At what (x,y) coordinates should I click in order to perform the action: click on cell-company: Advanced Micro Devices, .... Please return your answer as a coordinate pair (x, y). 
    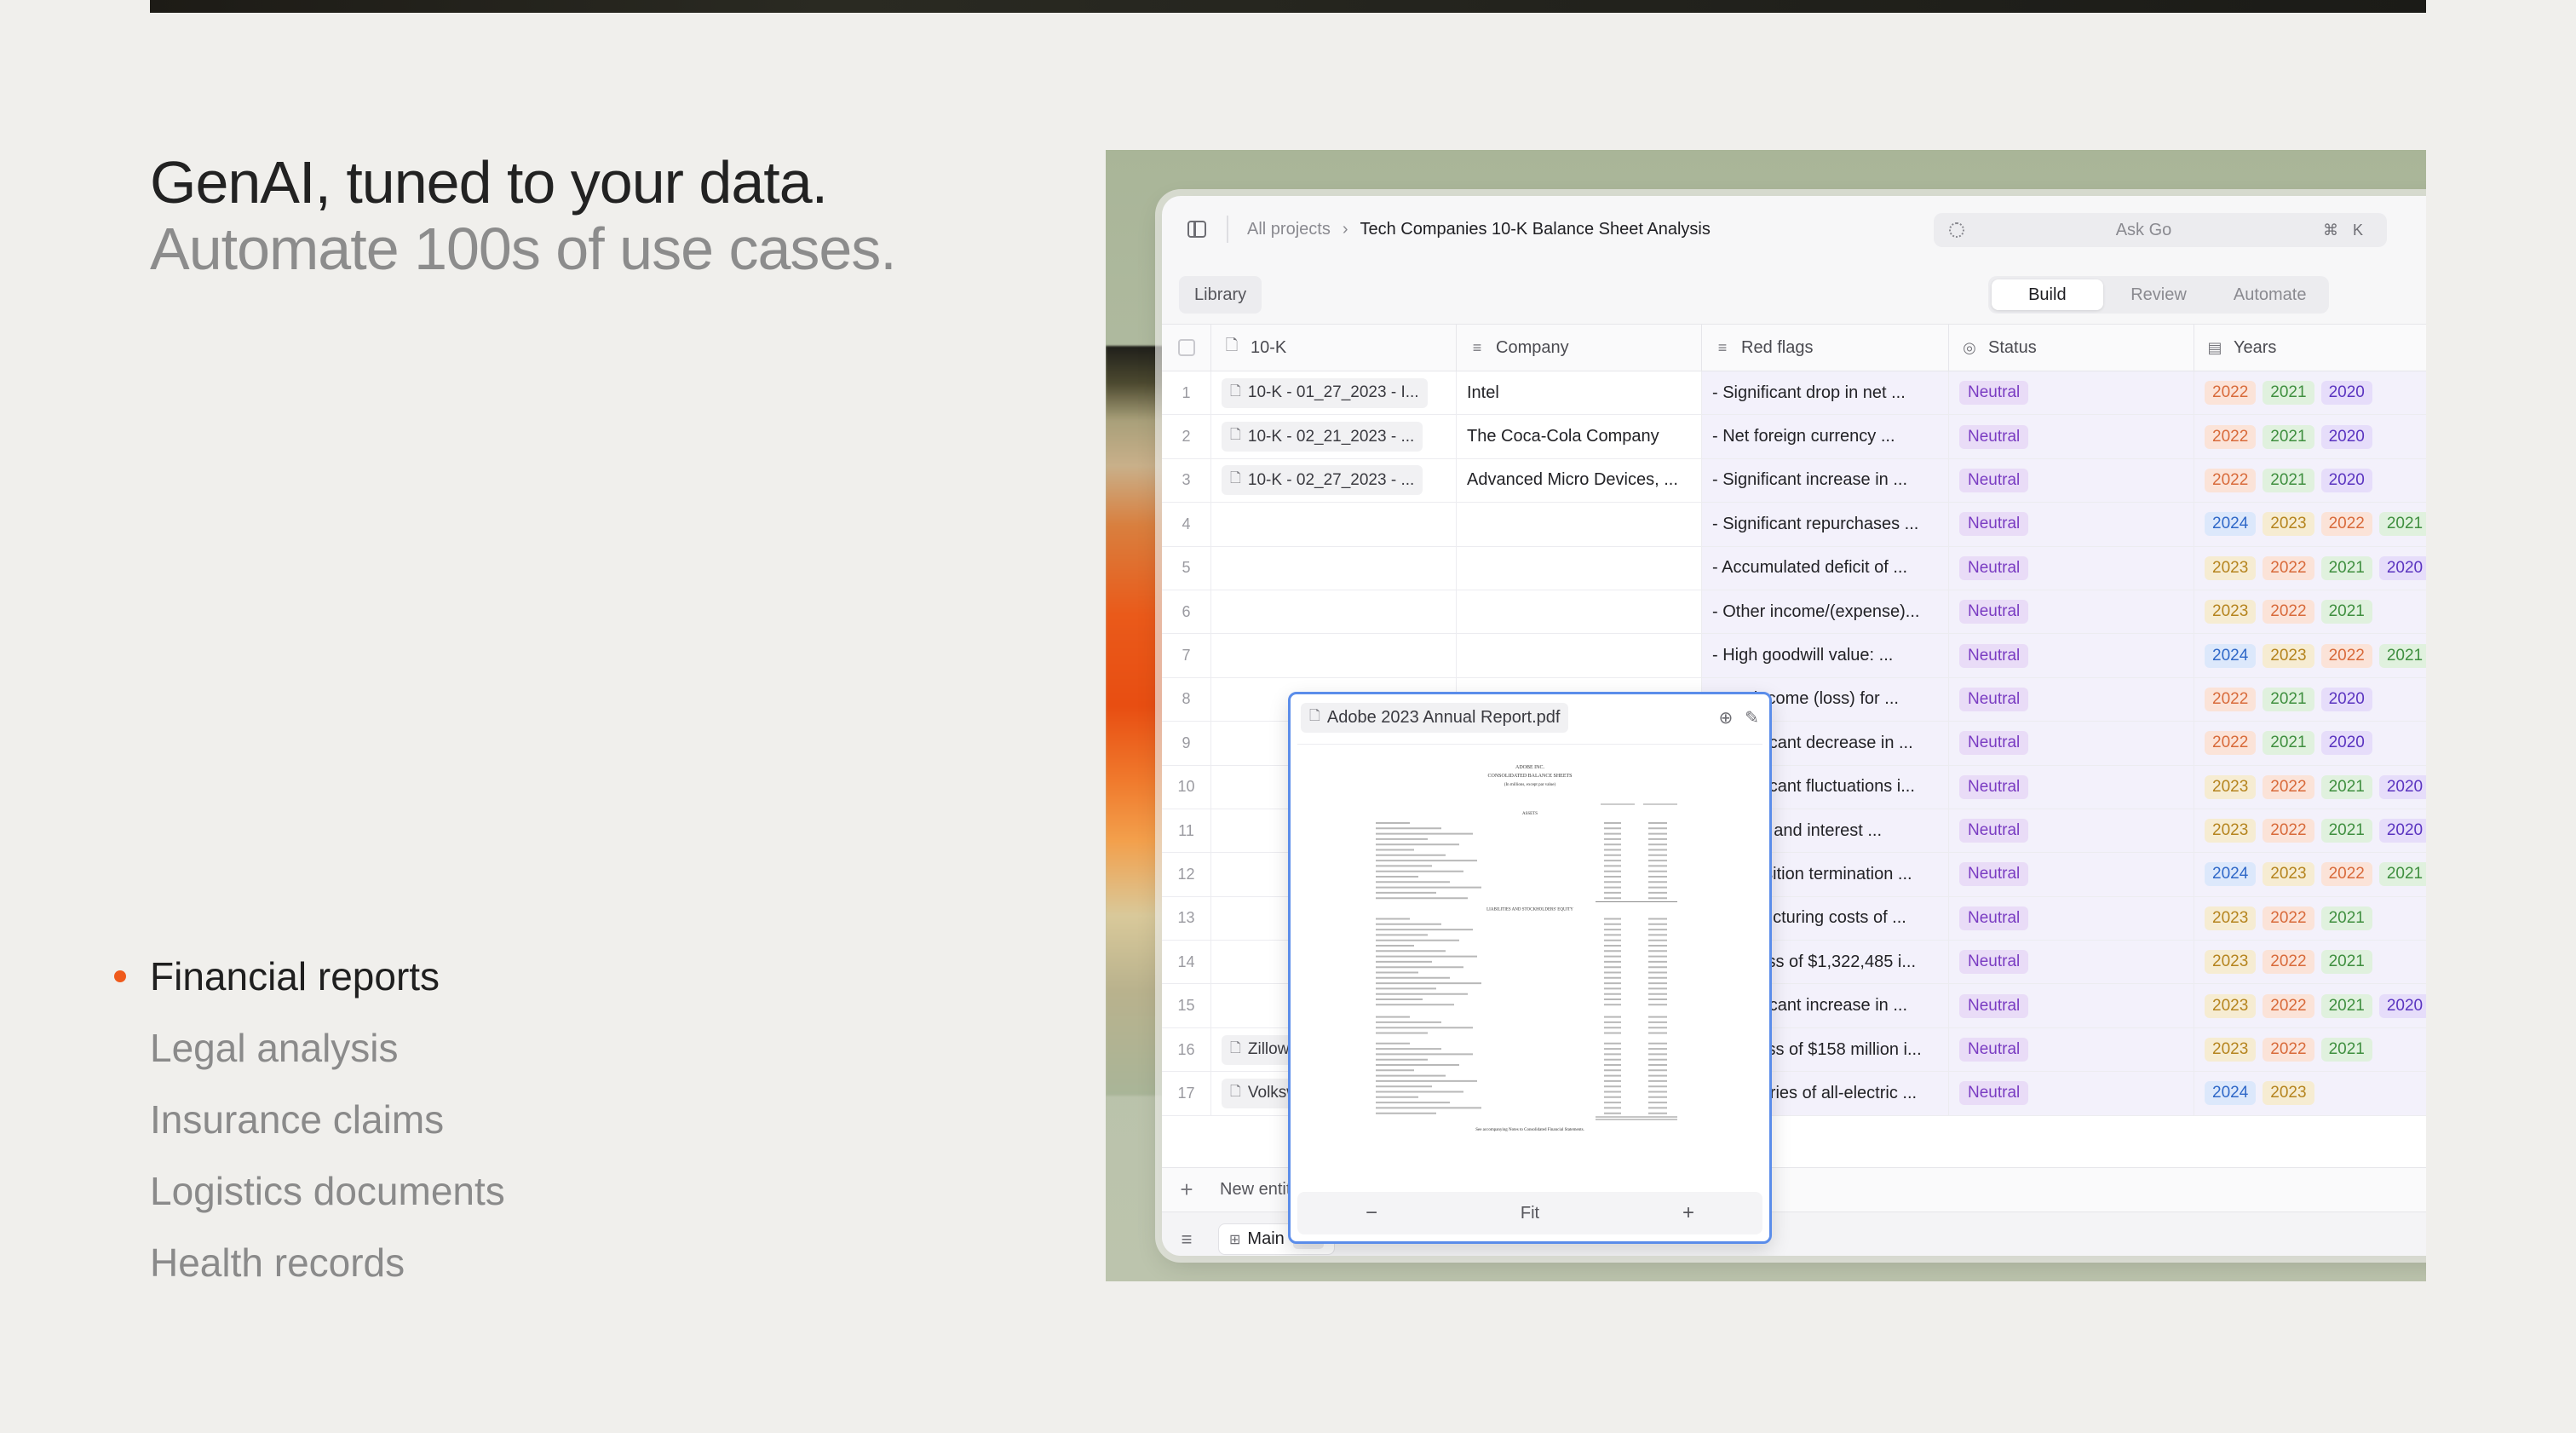
    Looking at the image, I should click on (1580, 480).